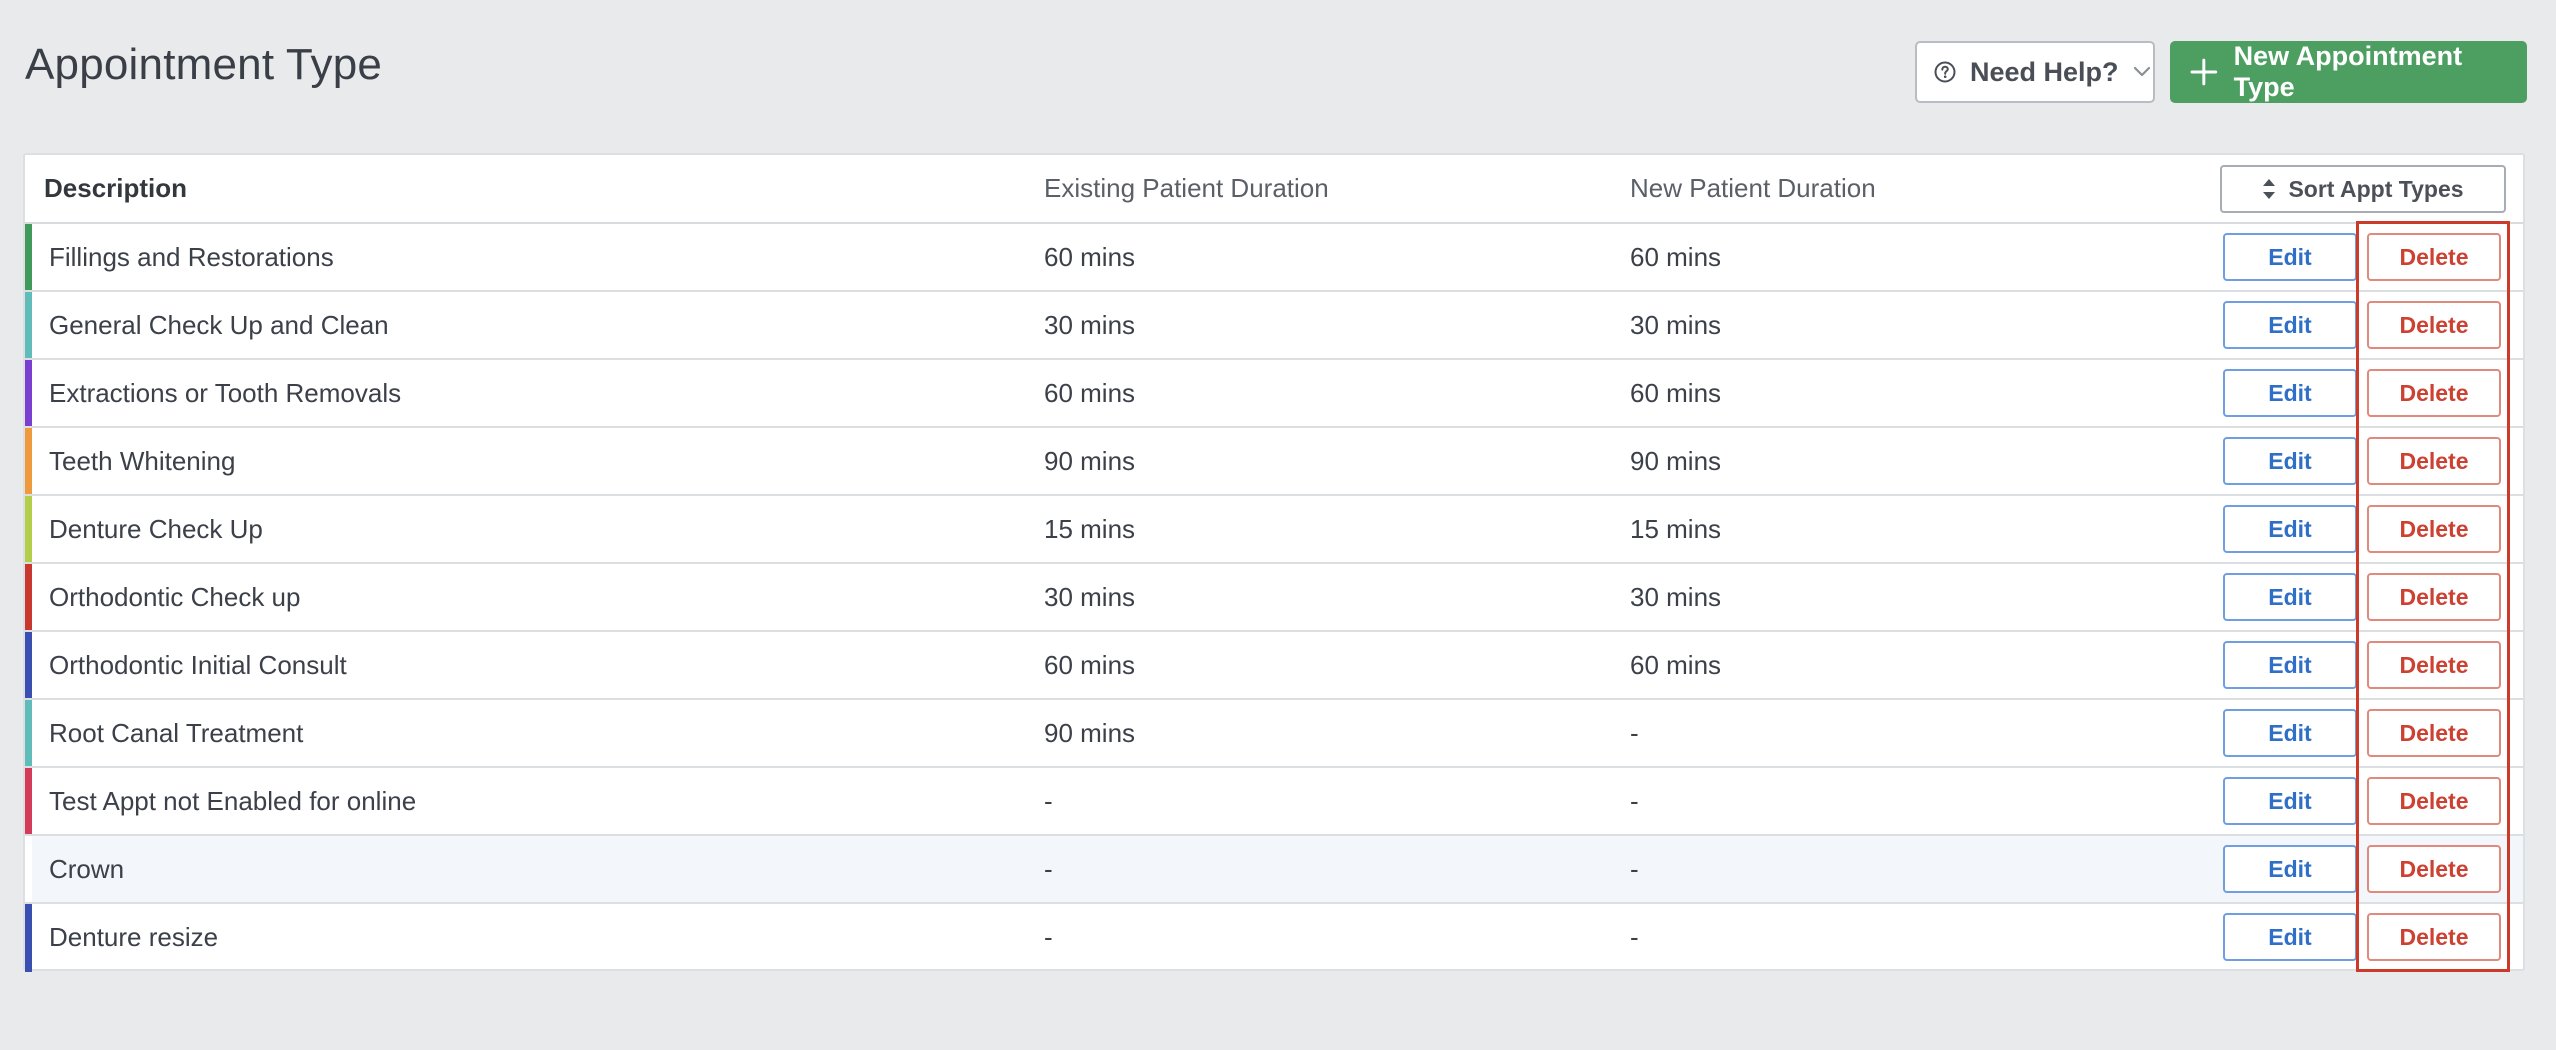  I want to click on row-description: Orthodontic Check up, so click(175, 597).